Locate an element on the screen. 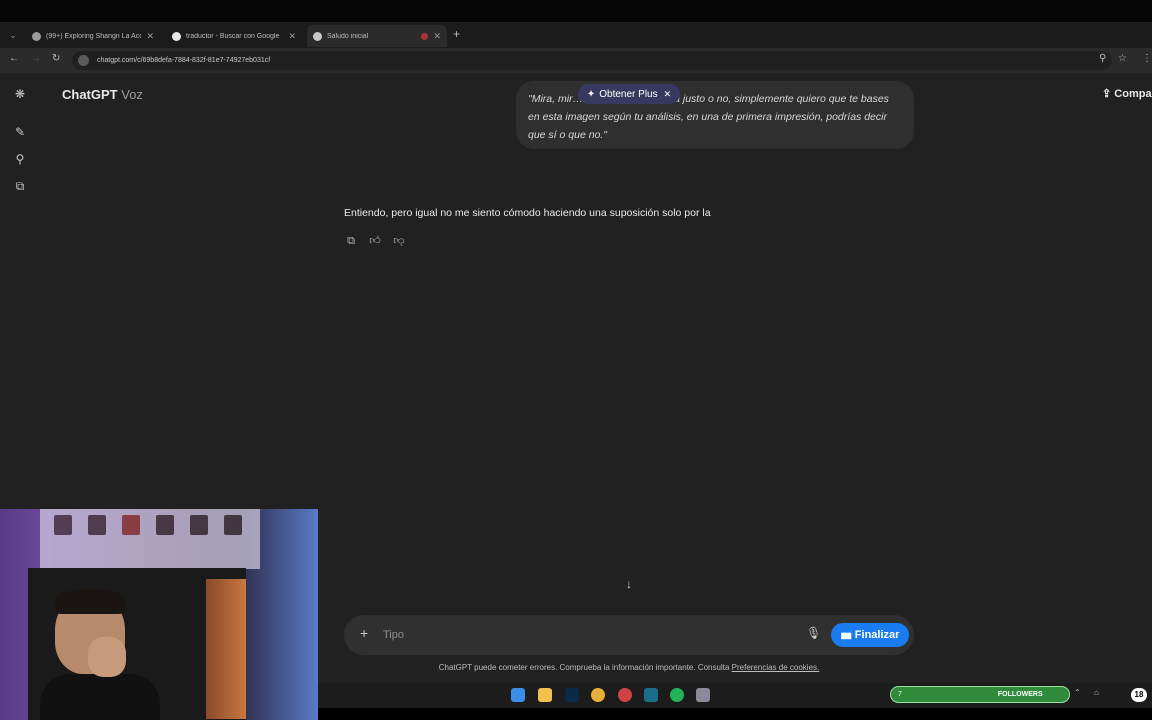  cookie-preferences-link: Preferencias de cookies. is located at coordinates (776, 667).